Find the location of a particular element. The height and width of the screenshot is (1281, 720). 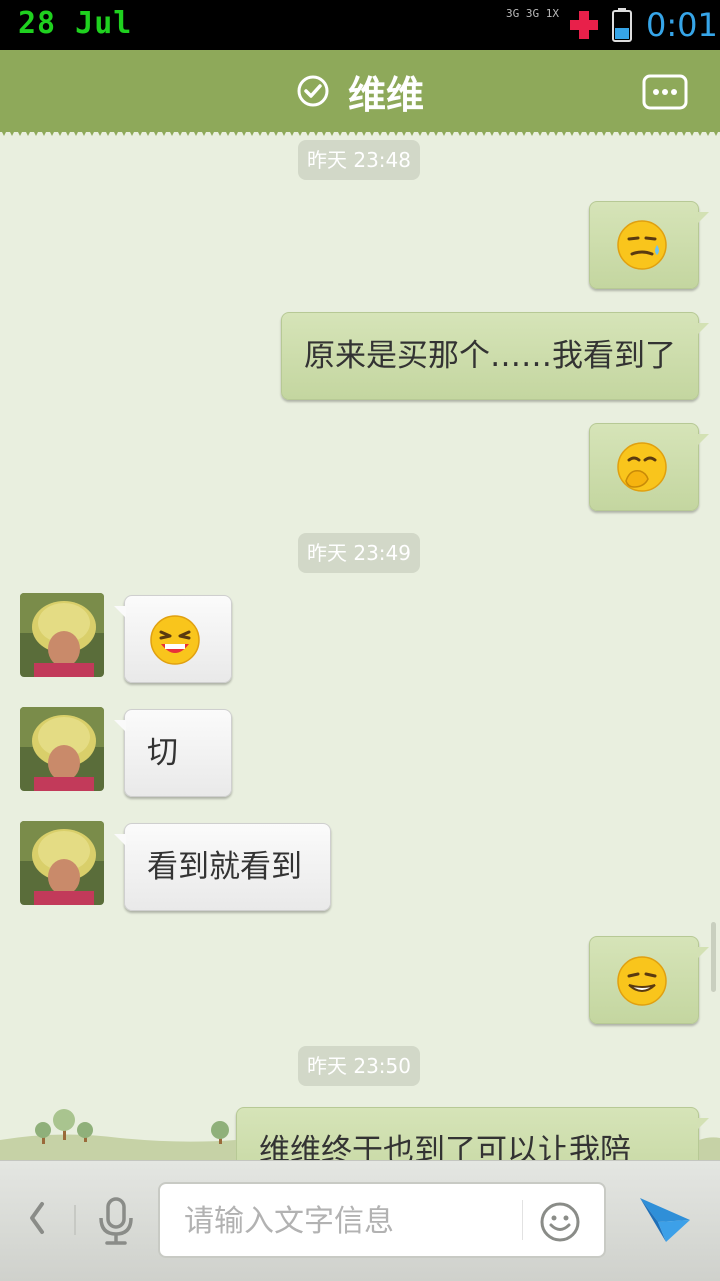

status-date: 28 Jul is located at coordinates (75, 23).